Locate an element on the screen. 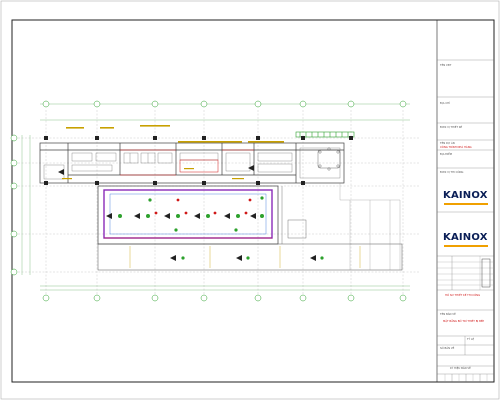 The width and height of the screenshot is (500, 400). label-drawing: TÊN BẢN VẼ is located at coordinates (448, 314).